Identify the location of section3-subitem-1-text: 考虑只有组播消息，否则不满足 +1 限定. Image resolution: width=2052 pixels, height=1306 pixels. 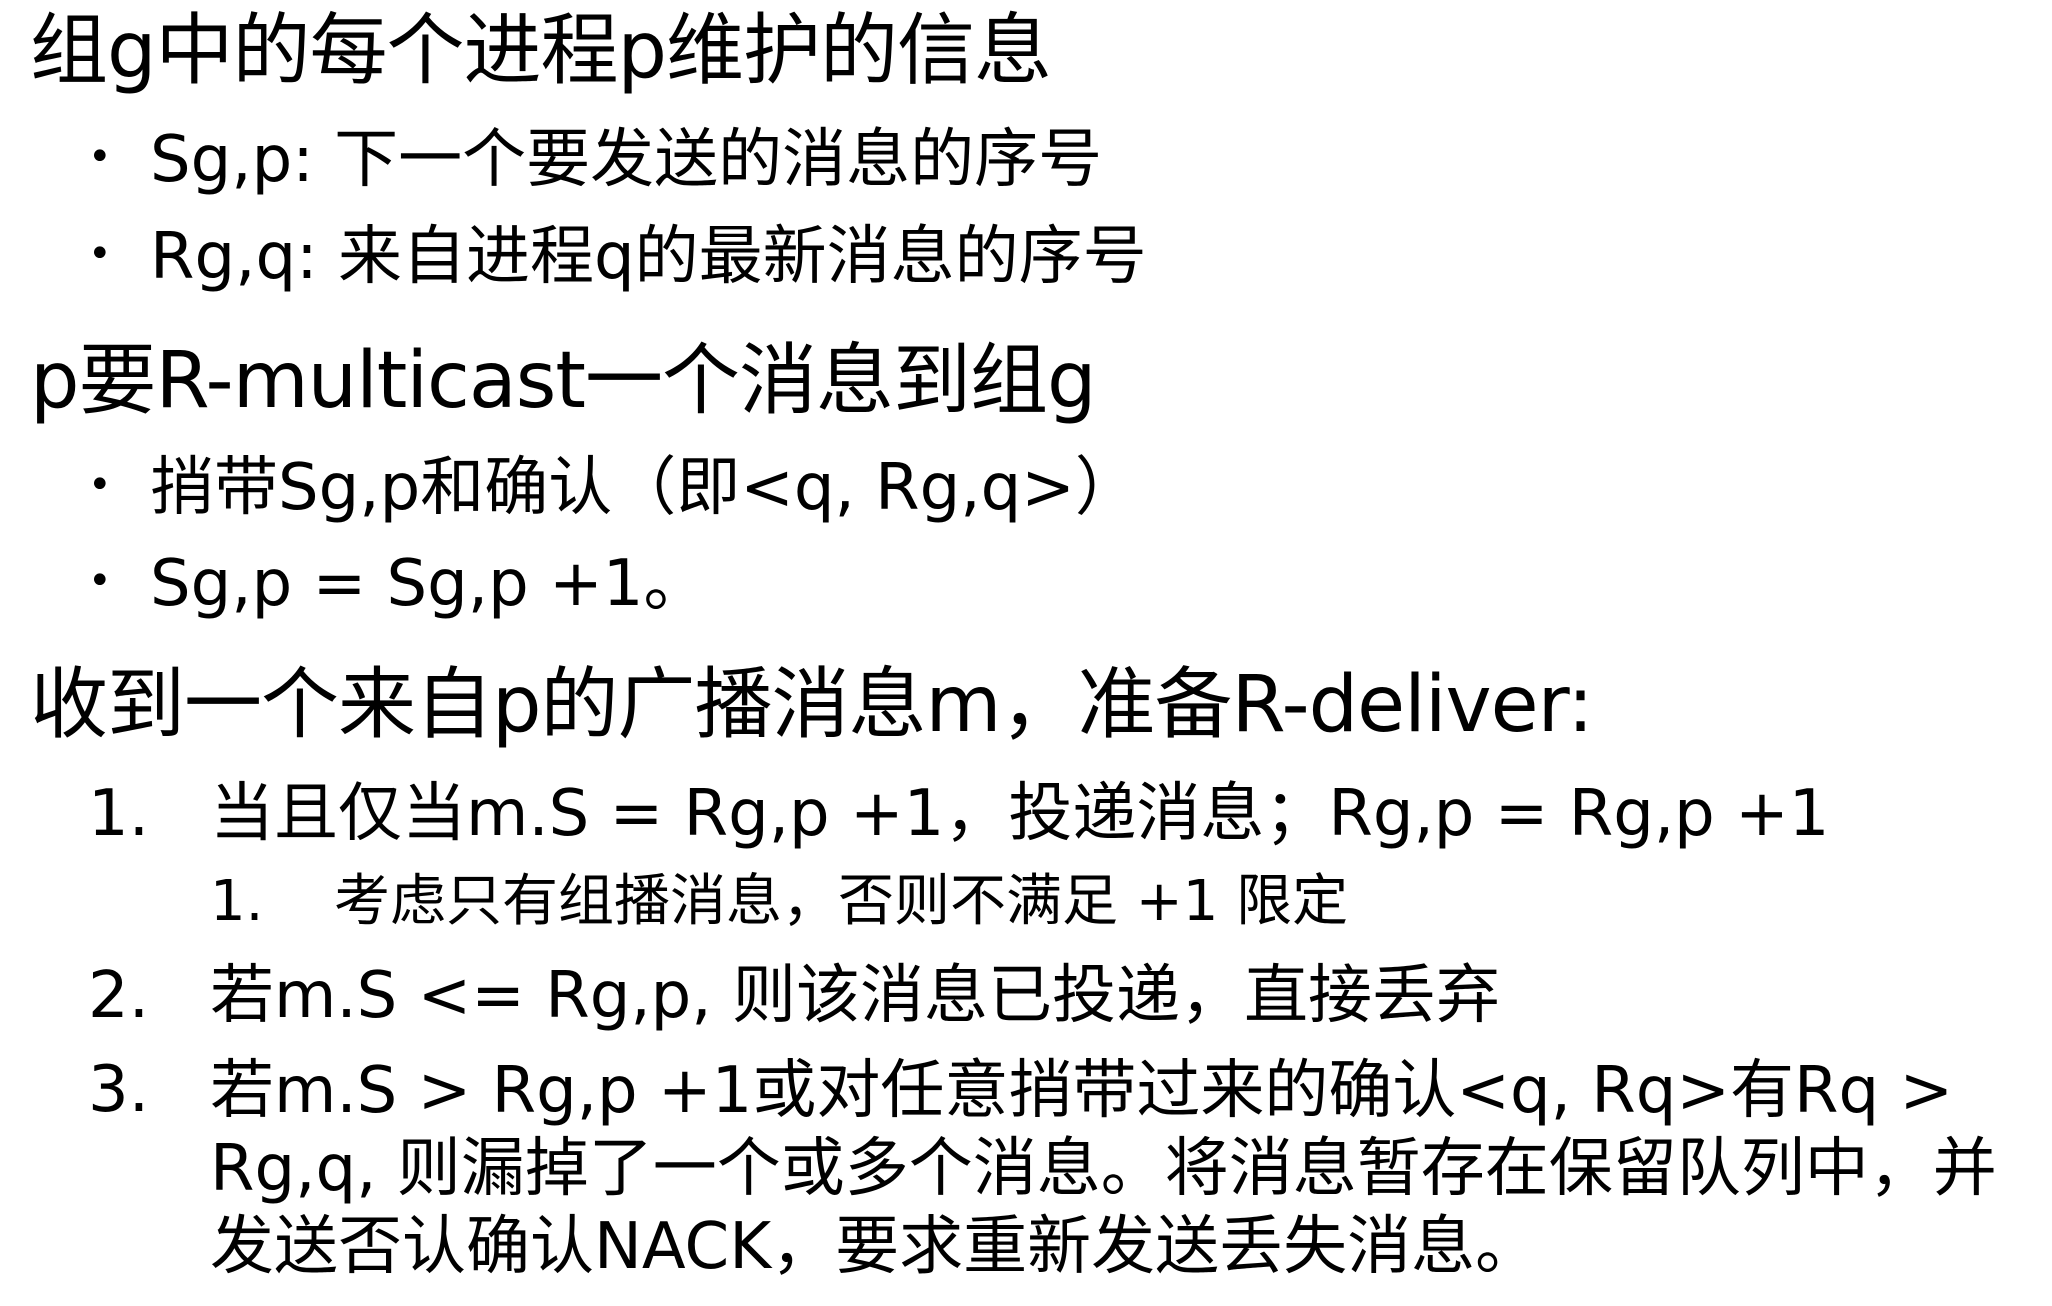
(841, 901).